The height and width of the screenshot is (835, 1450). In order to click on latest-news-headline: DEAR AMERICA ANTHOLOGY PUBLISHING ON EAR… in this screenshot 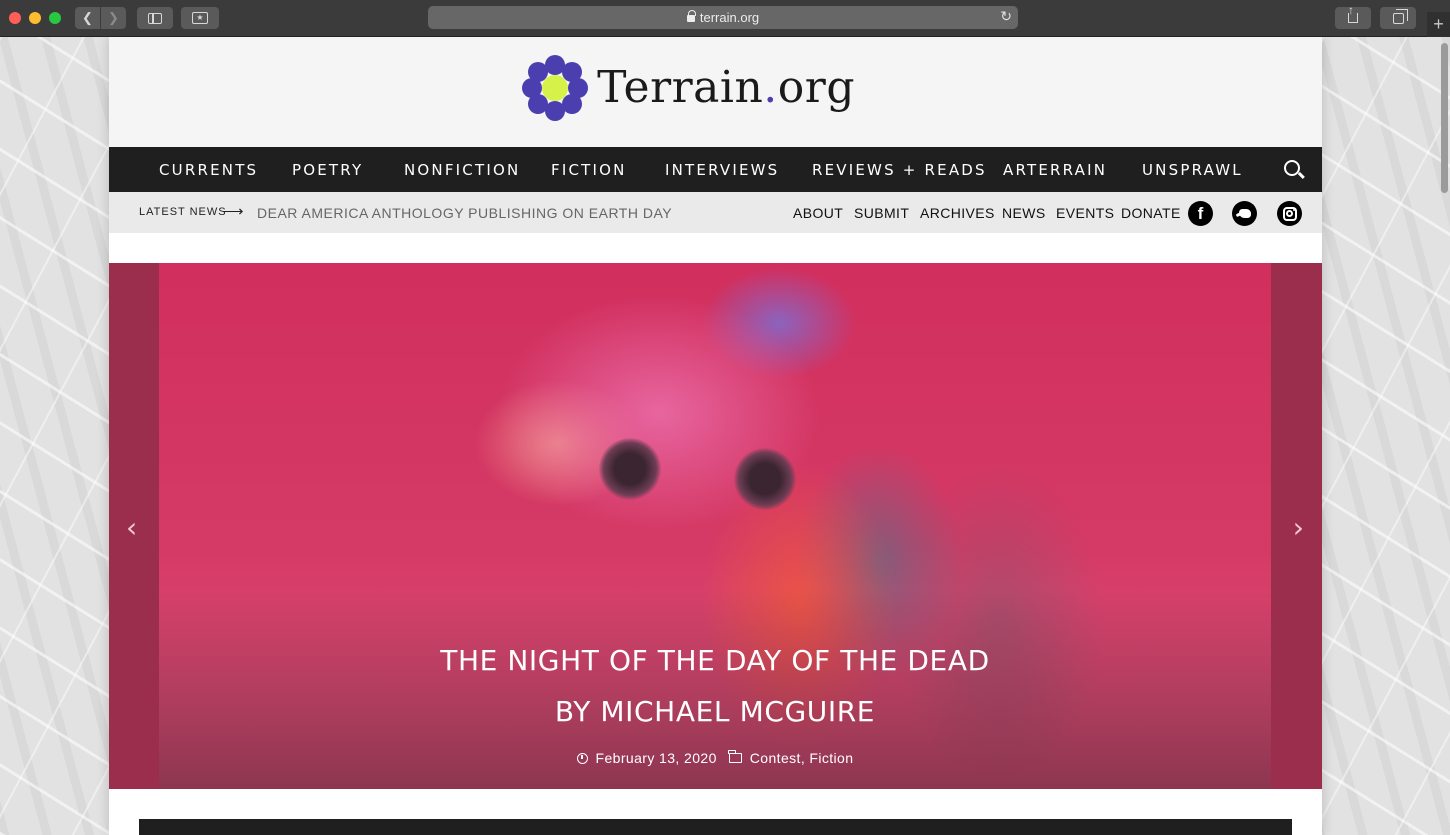, I will do `click(464, 213)`.